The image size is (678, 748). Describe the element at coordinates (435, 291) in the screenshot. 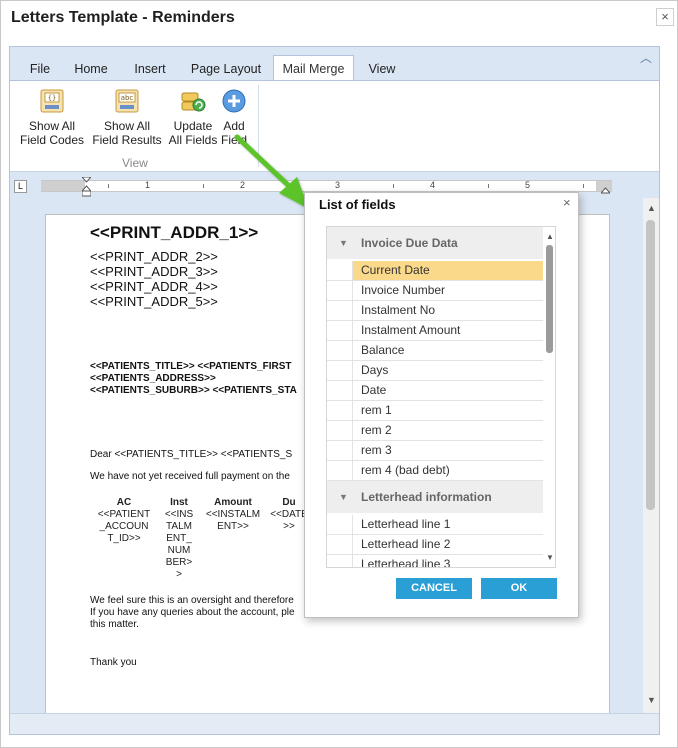

I see `list-item-invoice-number: Invoice Number` at that location.